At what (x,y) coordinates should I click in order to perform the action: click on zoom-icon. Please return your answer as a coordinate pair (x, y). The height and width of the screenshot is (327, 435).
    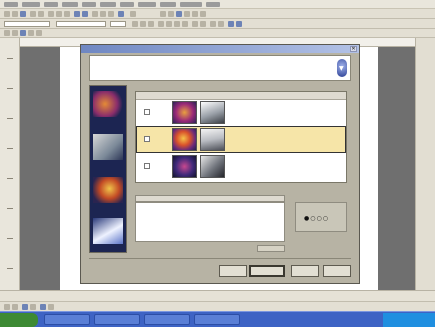
    Looking at the image, I should click on (121, 14).